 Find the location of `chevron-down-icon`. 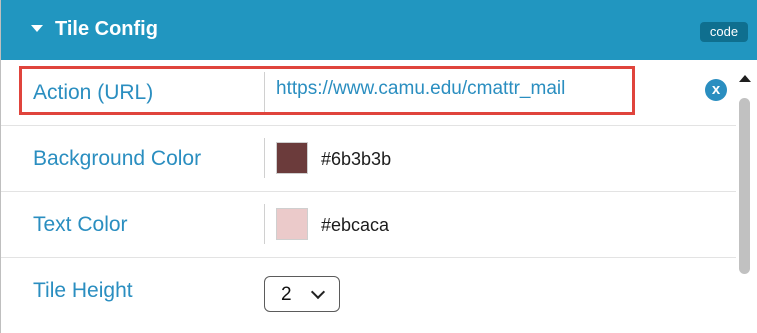

chevron-down-icon is located at coordinates (318, 292).